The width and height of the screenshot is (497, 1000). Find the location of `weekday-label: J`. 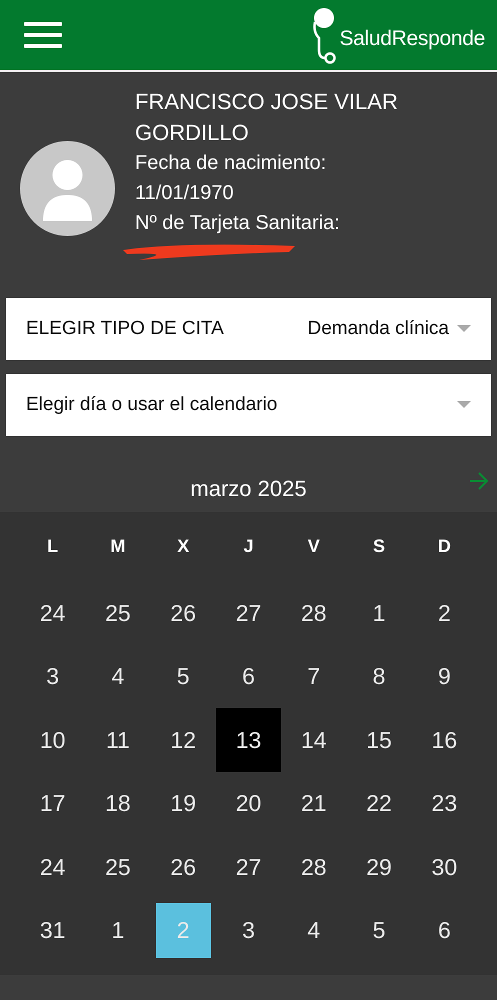

weekday-label: J is located at coordinates (248, 546).